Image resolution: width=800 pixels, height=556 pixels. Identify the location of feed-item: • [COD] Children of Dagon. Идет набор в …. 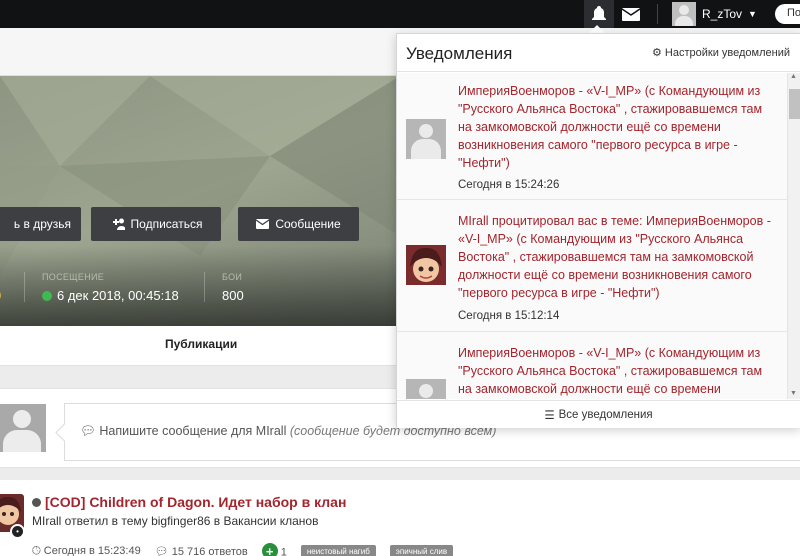
(400, 518).